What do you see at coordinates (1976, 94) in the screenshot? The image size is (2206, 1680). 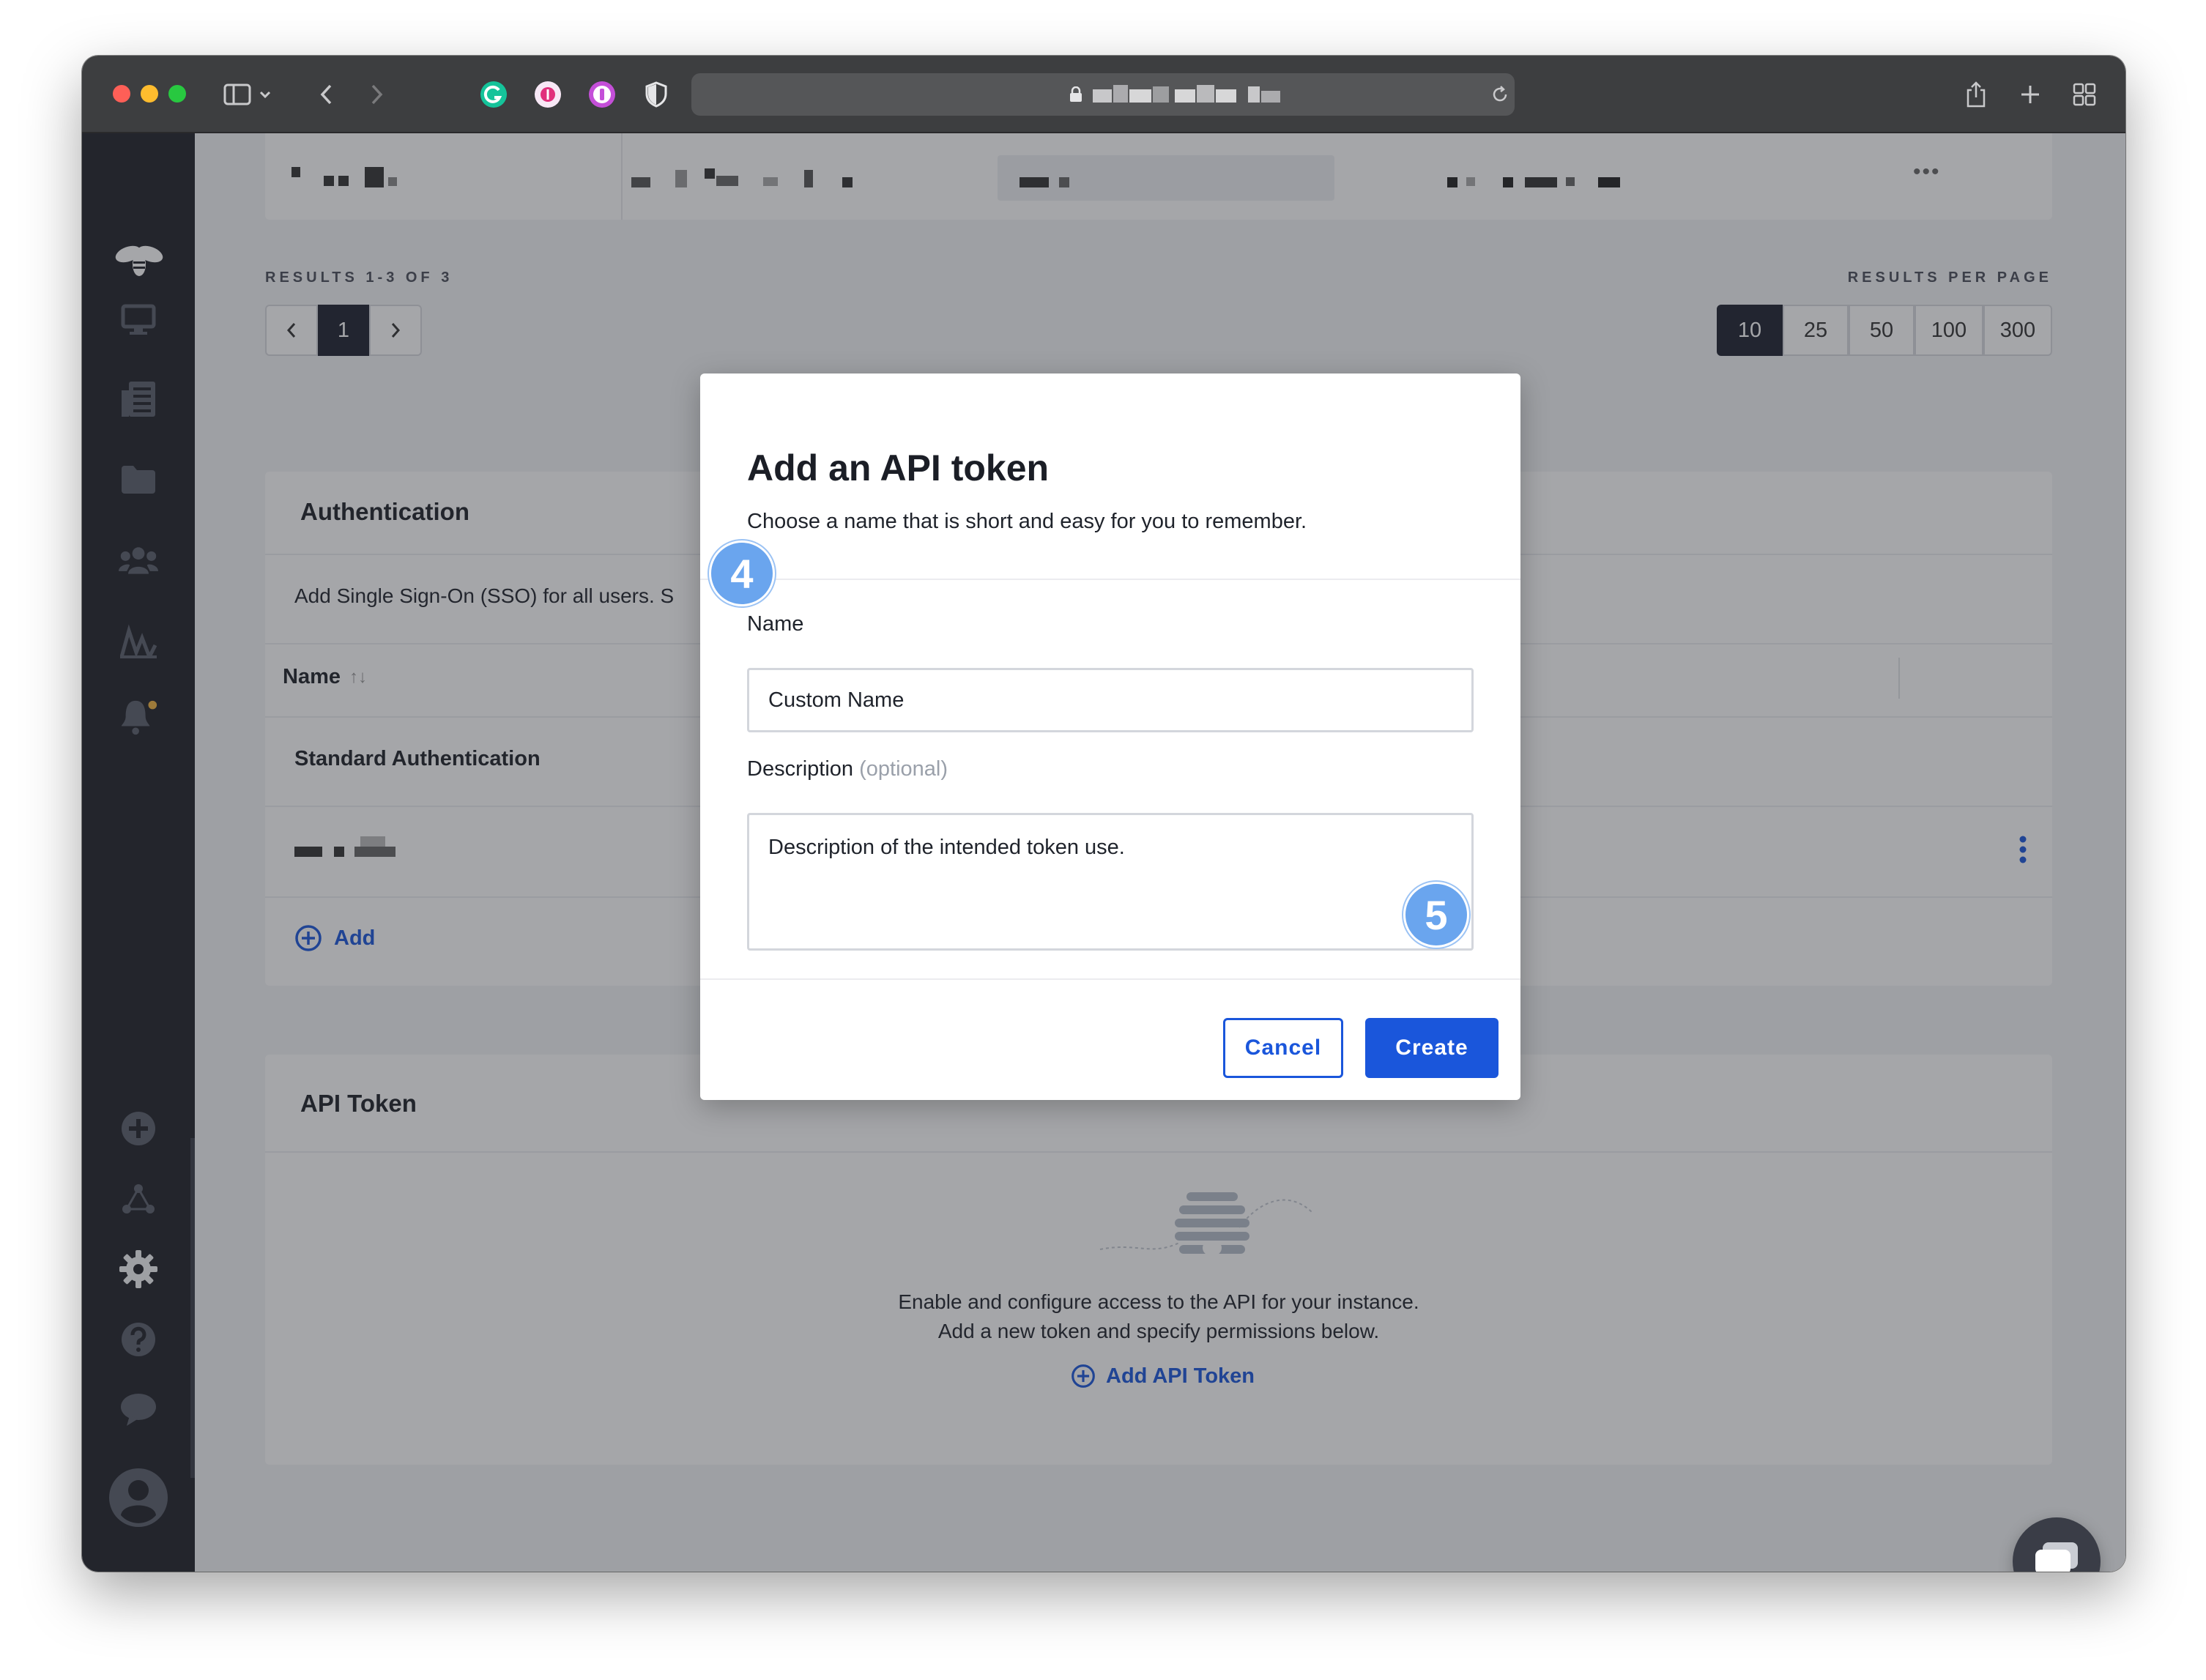 I see `share-icon` at bounding box center [1976, 94].